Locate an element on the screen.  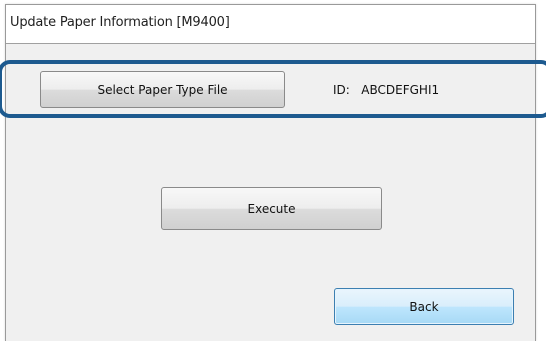
paper-id-display: ID: ABCDEFGHI1 is located at coordinates (386, 90).